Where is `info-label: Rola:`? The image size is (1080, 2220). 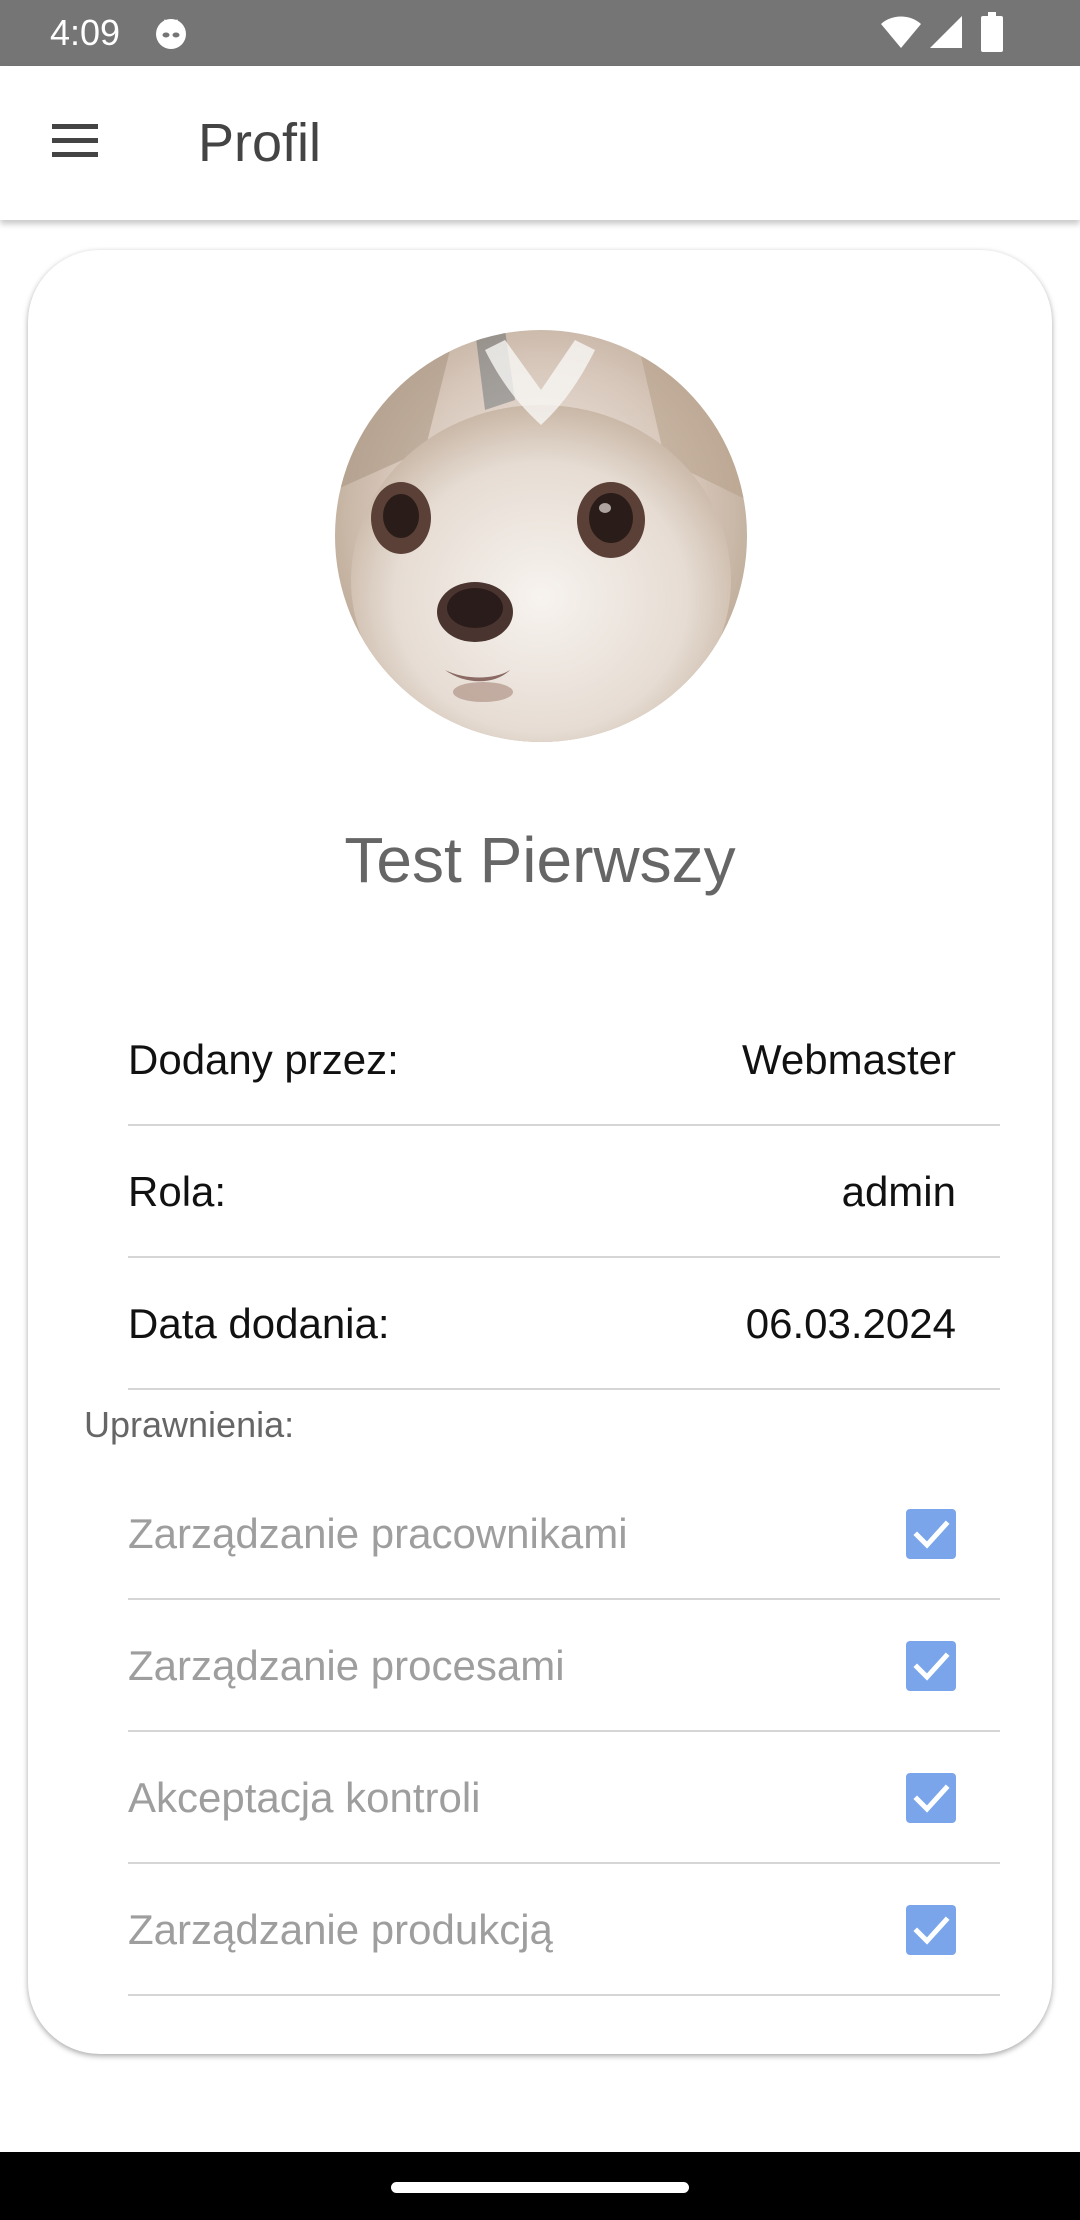
info-label: Rola: is located at coordinates (177, 1191).